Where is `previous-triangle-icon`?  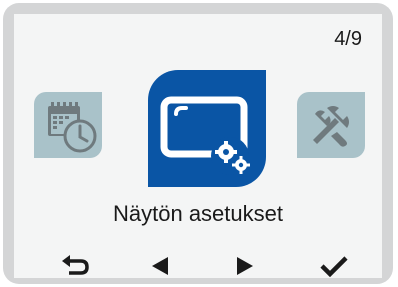
previous-triangle-icon is located at coordinates (160, 266).